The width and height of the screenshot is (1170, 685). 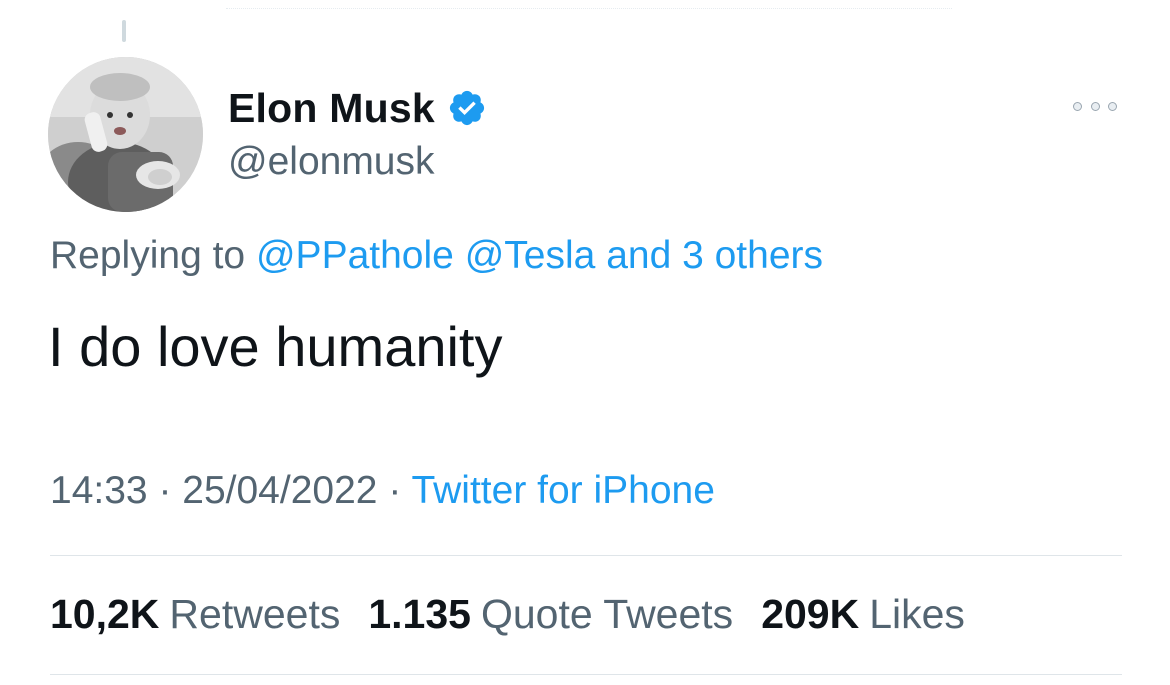 I want to click on verified-badge-icon, so click(x=467, y=108).